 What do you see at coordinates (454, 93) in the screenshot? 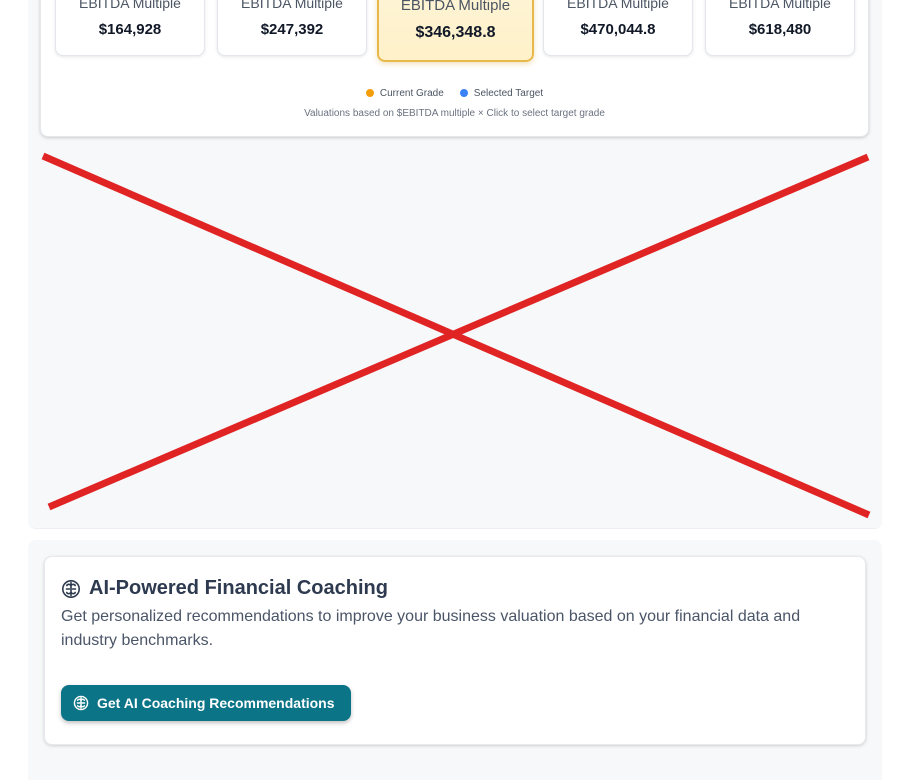
I see `grade-legend: Current Grade Selected Target` at bounding box center [454, 93].